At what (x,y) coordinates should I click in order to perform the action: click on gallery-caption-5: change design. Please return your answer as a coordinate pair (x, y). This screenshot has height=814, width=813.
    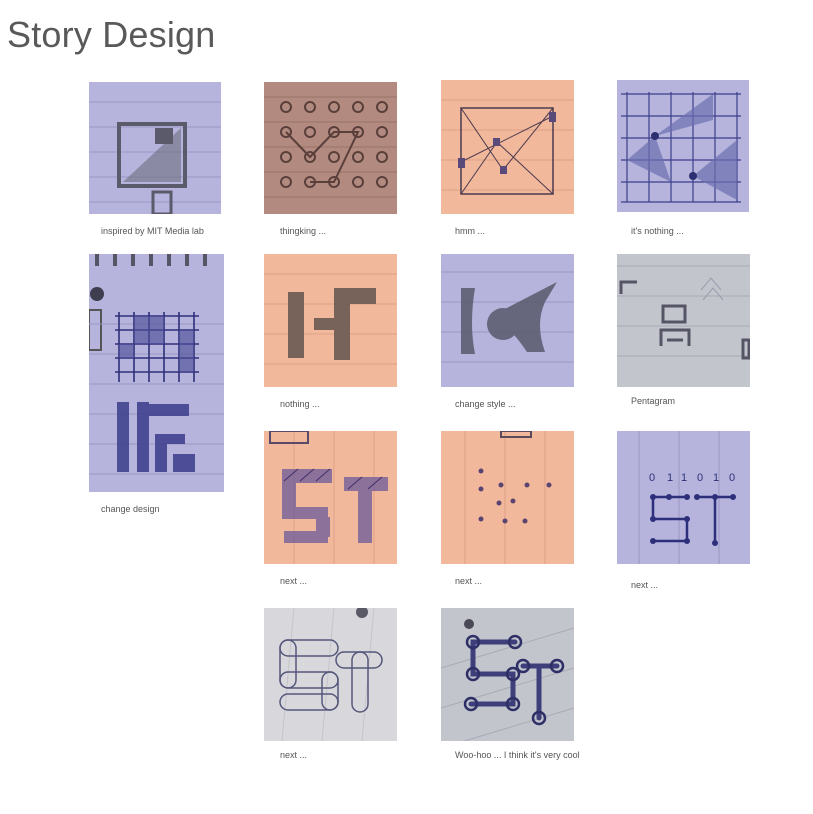
    Looking at the image, I should click on (130, 509).